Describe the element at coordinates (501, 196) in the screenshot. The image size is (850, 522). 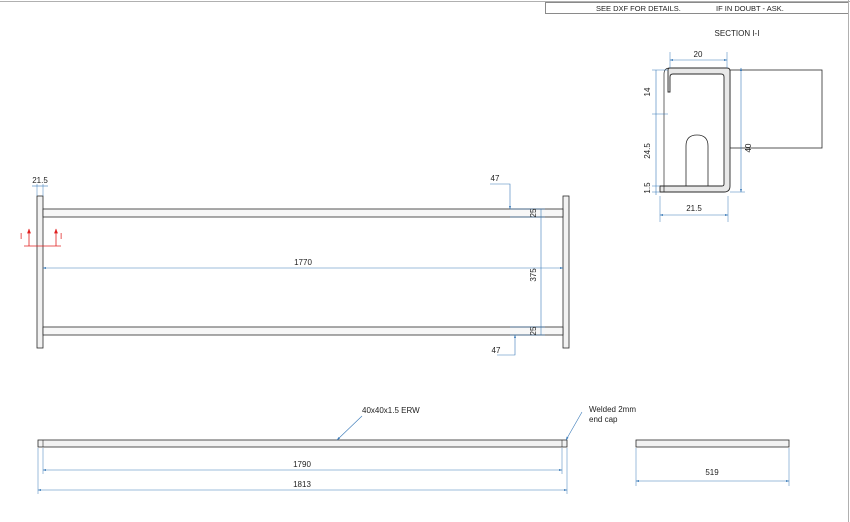
I see `leader-47-top` at that location.